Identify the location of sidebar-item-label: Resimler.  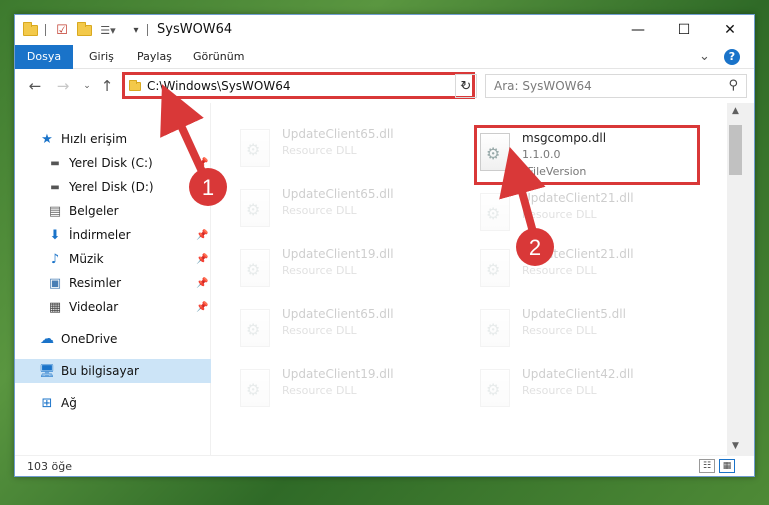
(95, 283).